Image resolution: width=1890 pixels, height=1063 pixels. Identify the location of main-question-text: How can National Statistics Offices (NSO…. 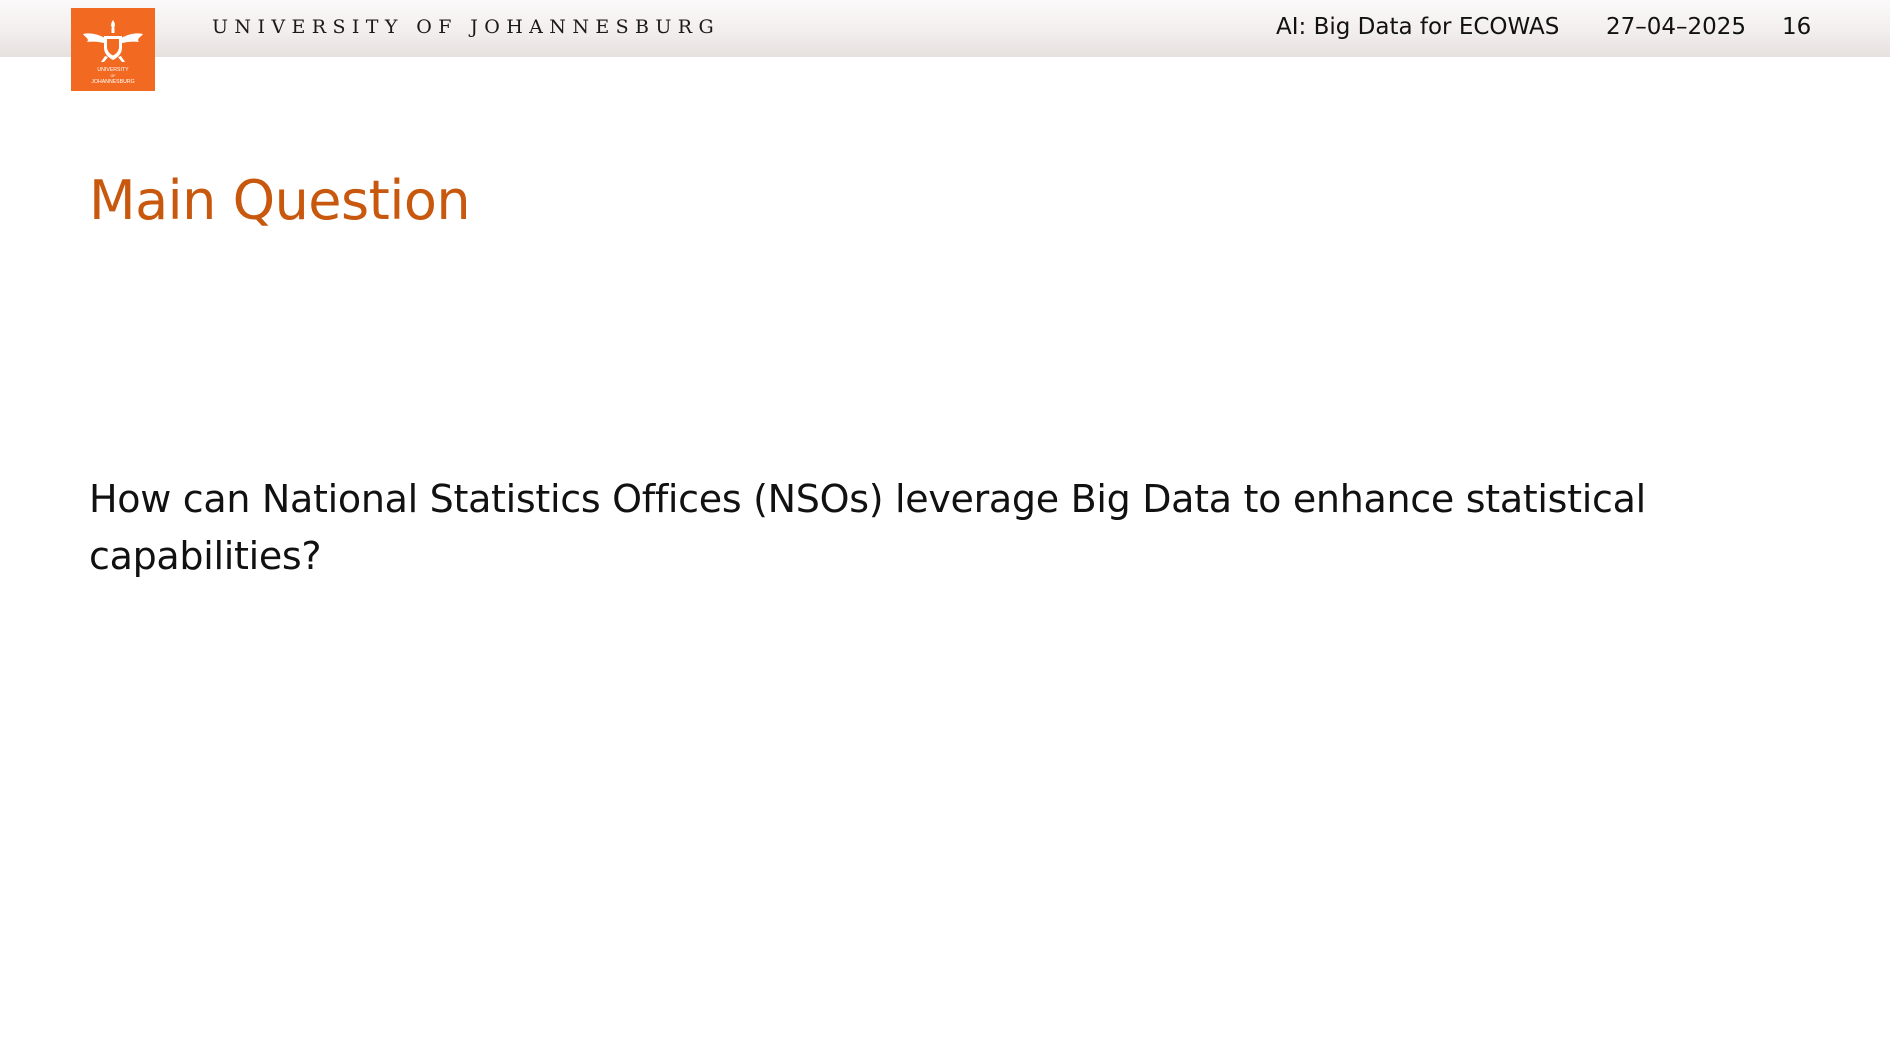
(867, 527).